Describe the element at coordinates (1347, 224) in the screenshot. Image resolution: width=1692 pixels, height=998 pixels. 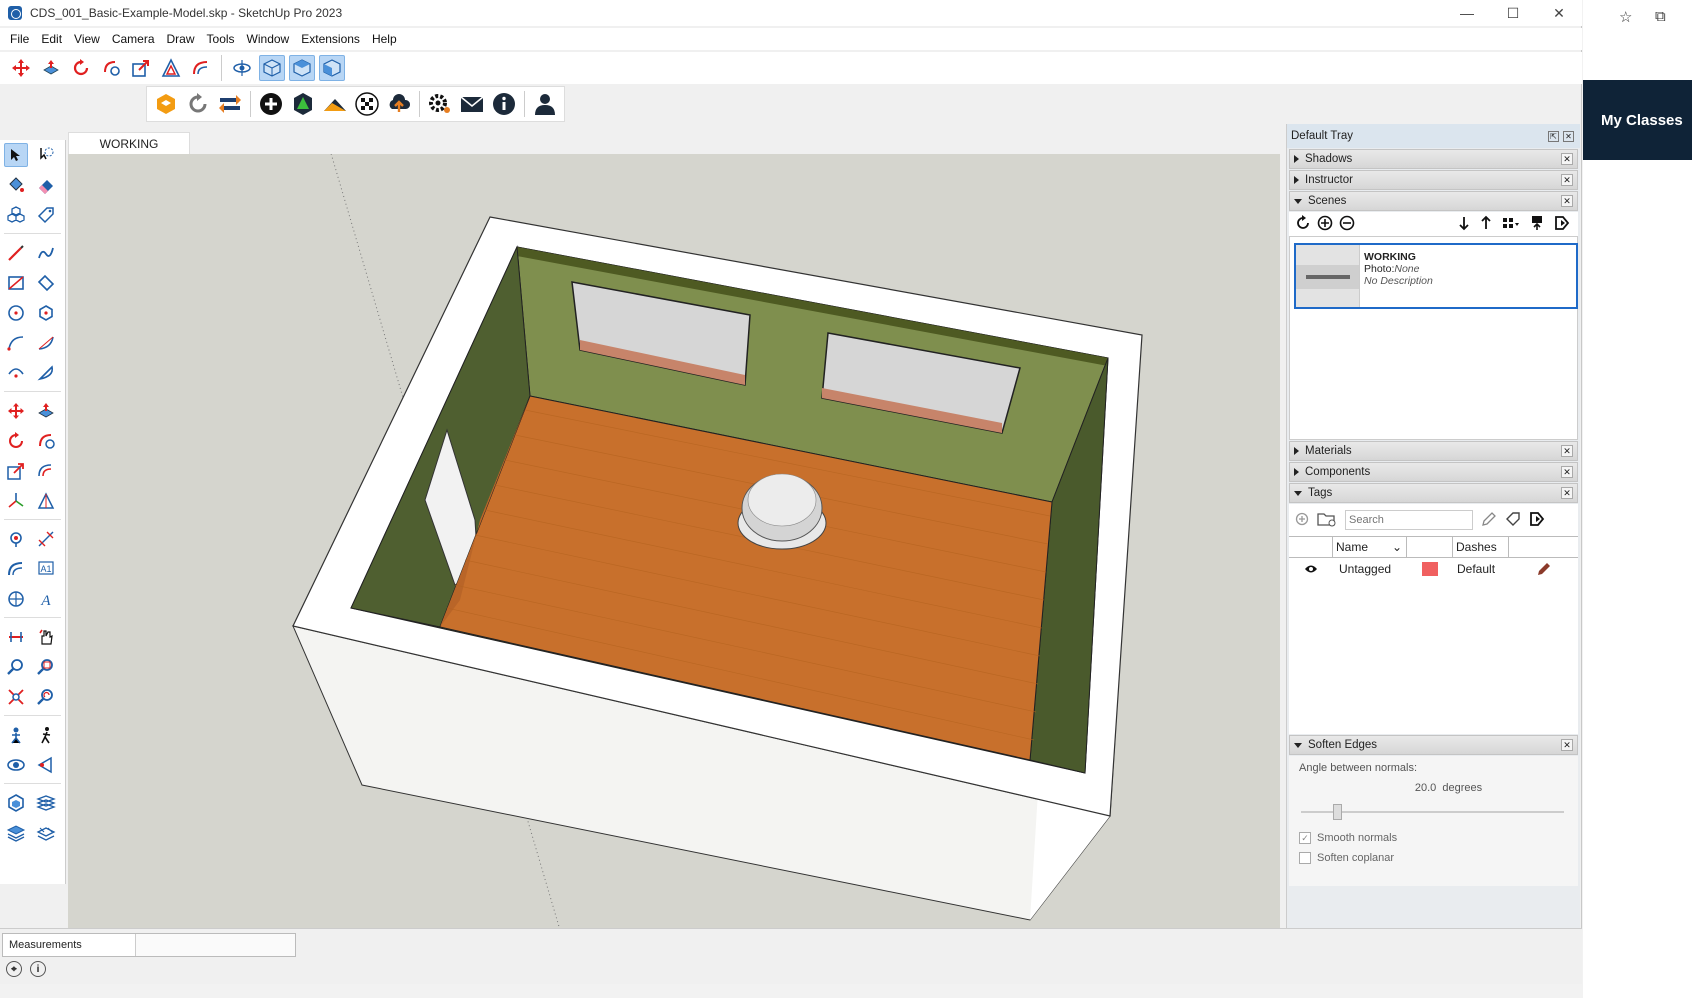
I see `remove-scene-icon` at that location.